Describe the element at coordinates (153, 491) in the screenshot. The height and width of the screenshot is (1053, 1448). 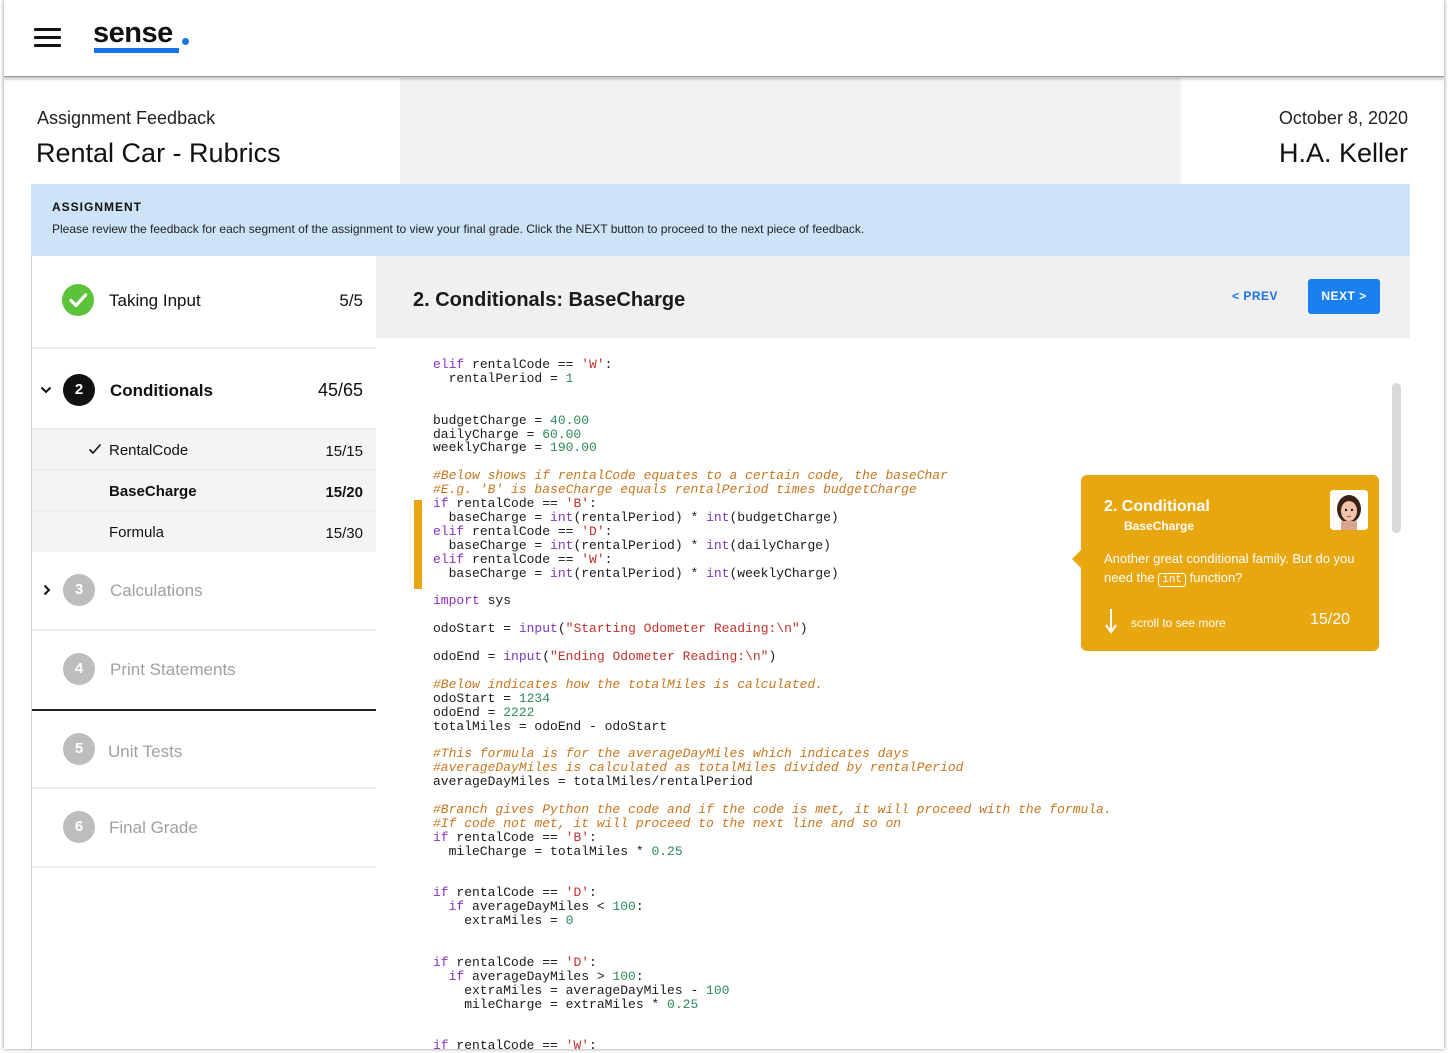
I see `substep-label: BaseCharge` at that location.